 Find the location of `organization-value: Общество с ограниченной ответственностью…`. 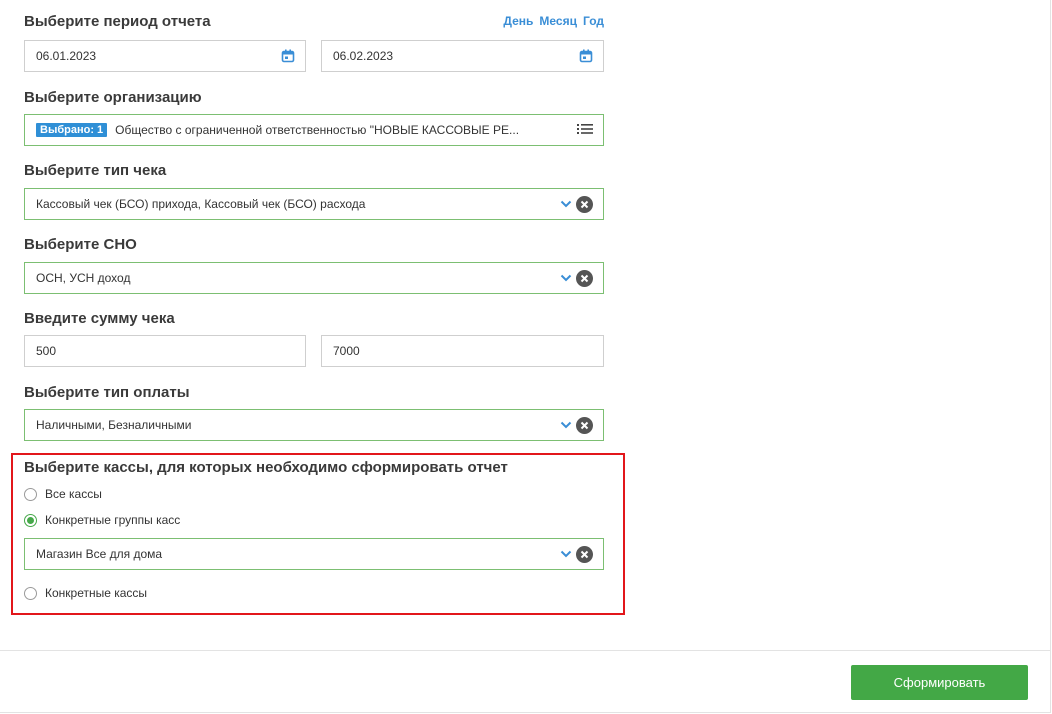

organization-value: Общество с ограниченной ответственностью… is located at coordinates (317, 130).